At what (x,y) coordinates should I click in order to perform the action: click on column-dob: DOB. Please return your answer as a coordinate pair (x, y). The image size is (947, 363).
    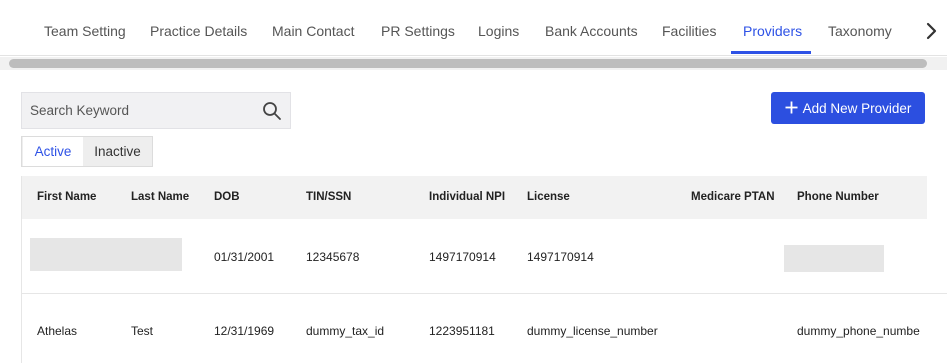
    Looking at the image, I should click on (227, 197).